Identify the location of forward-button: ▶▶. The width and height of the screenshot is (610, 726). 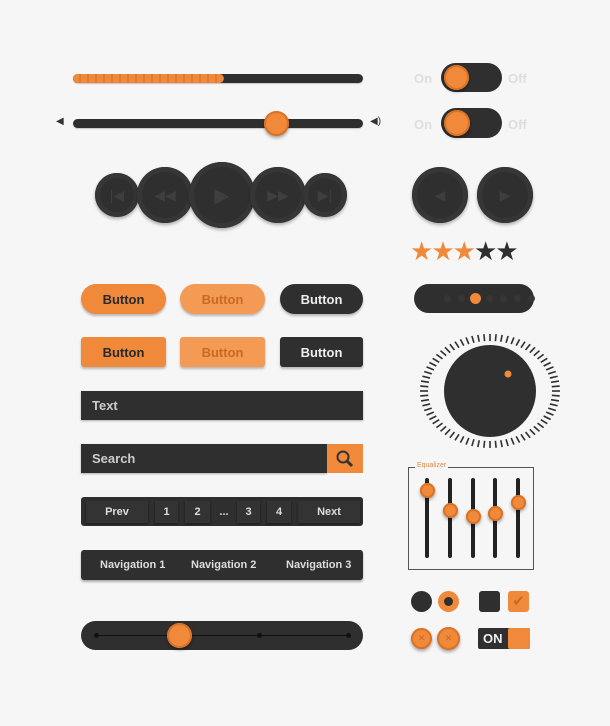
(278, 195).